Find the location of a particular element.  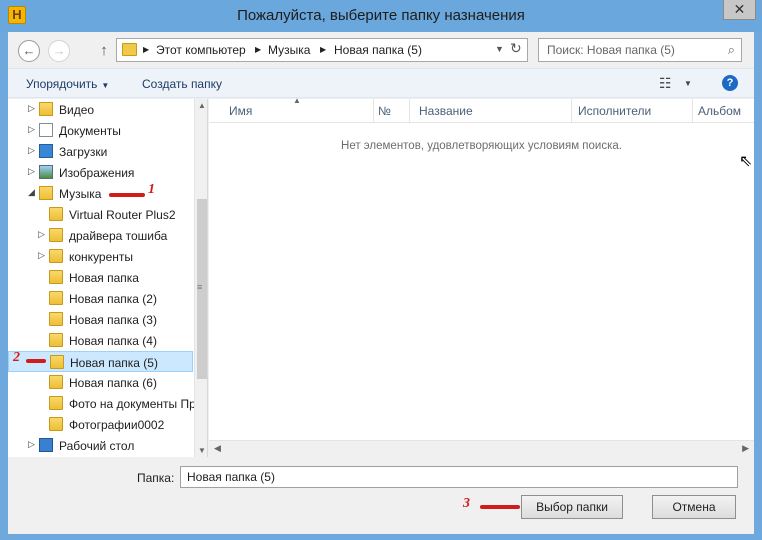

back-button: ← is located at coordinates (29, 51).